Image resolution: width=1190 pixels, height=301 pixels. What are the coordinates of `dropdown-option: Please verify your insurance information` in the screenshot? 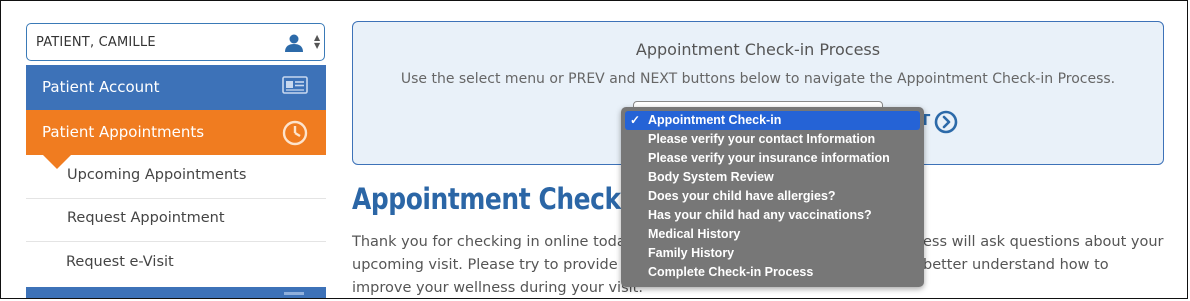 It's located at (772, 158).